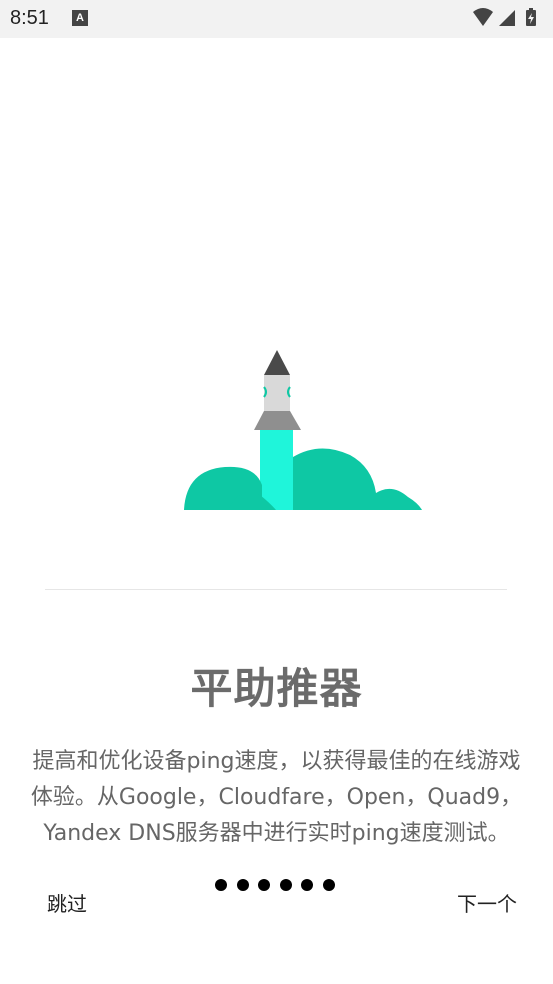  What do you see at coordinates (487, 902) in the screenshot?
I see `next-button: 下一个` at bounding box center [487, 902].